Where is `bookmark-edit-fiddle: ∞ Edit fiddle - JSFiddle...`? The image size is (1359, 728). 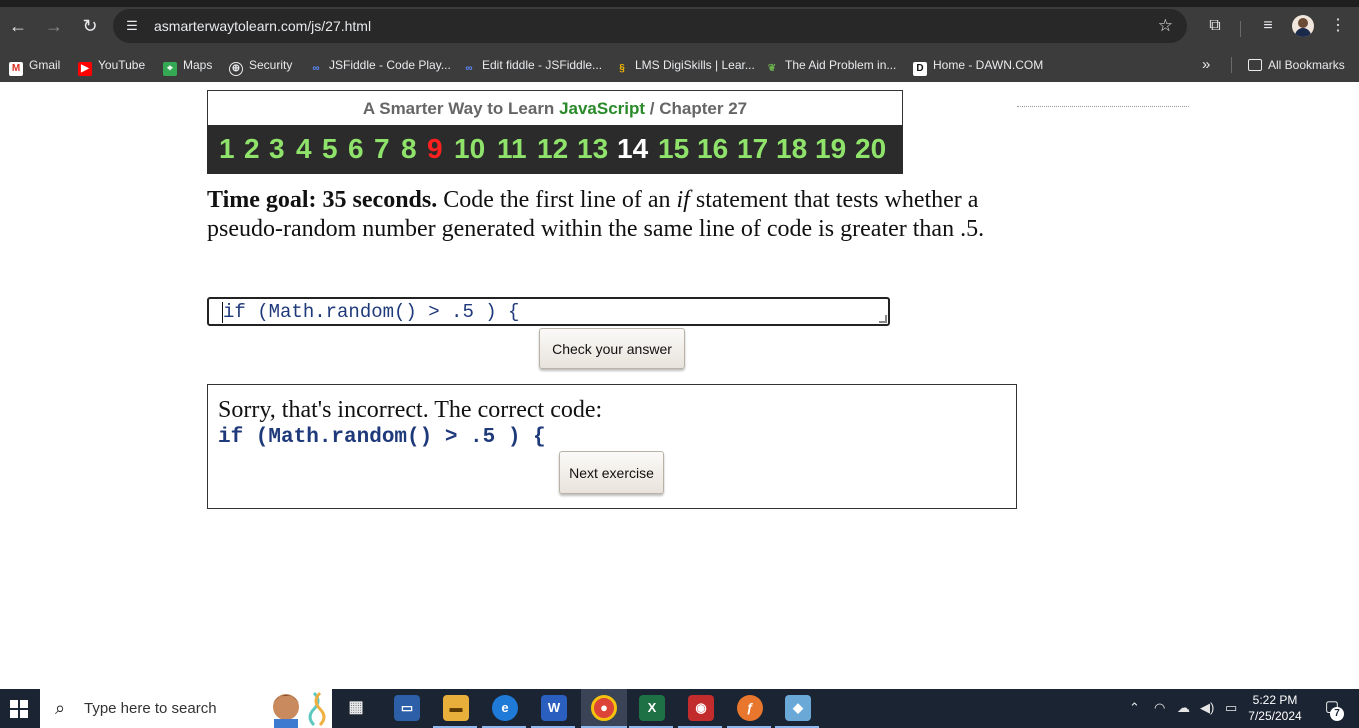 bookmark-edit-fiddle: ∞ Edit fiddle - JSFiddle... is located at coordinates (532, 65).